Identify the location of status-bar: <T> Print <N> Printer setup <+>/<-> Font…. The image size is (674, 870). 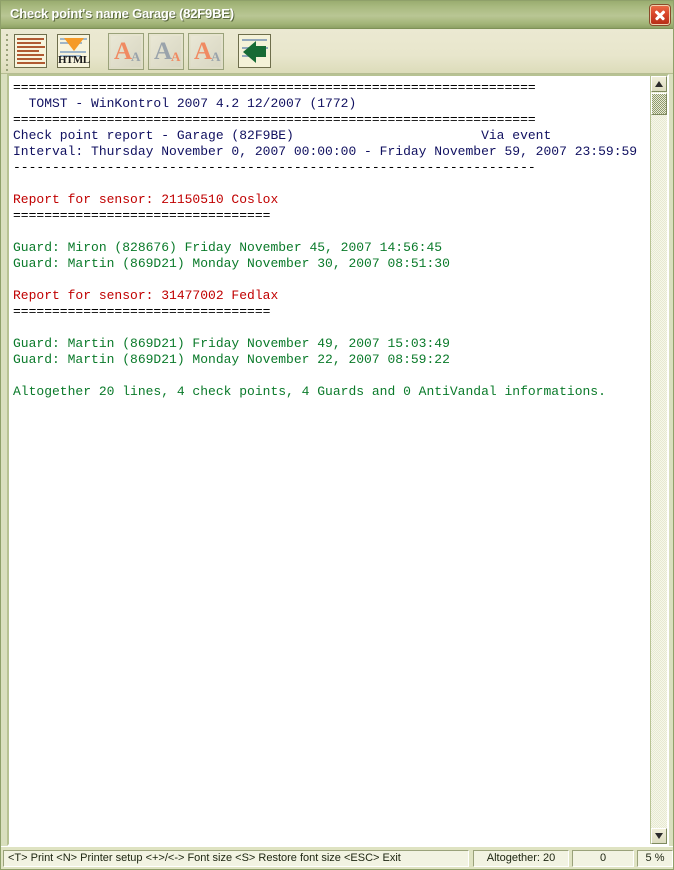
(337, 857).